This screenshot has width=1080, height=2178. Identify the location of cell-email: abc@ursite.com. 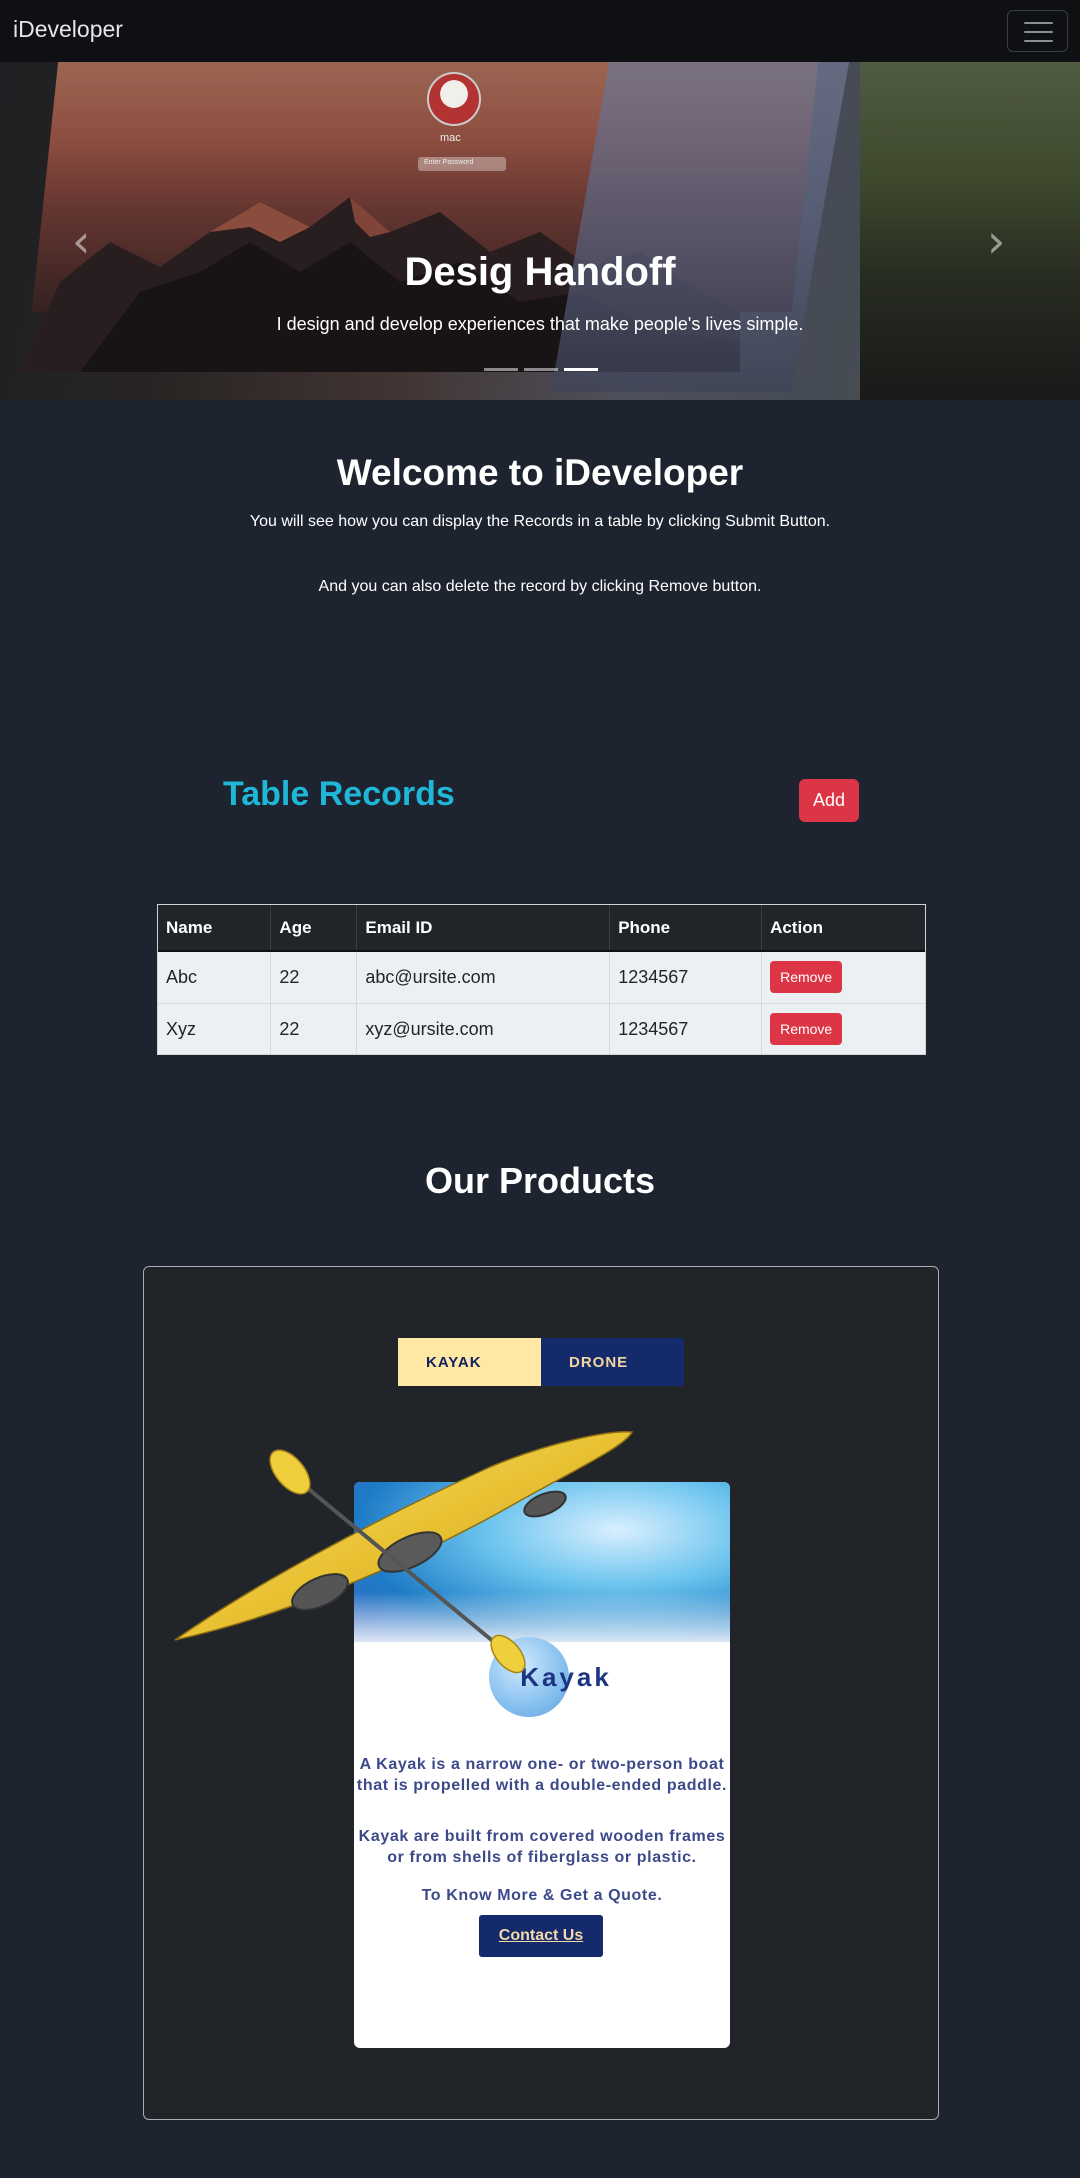
(483, 977).